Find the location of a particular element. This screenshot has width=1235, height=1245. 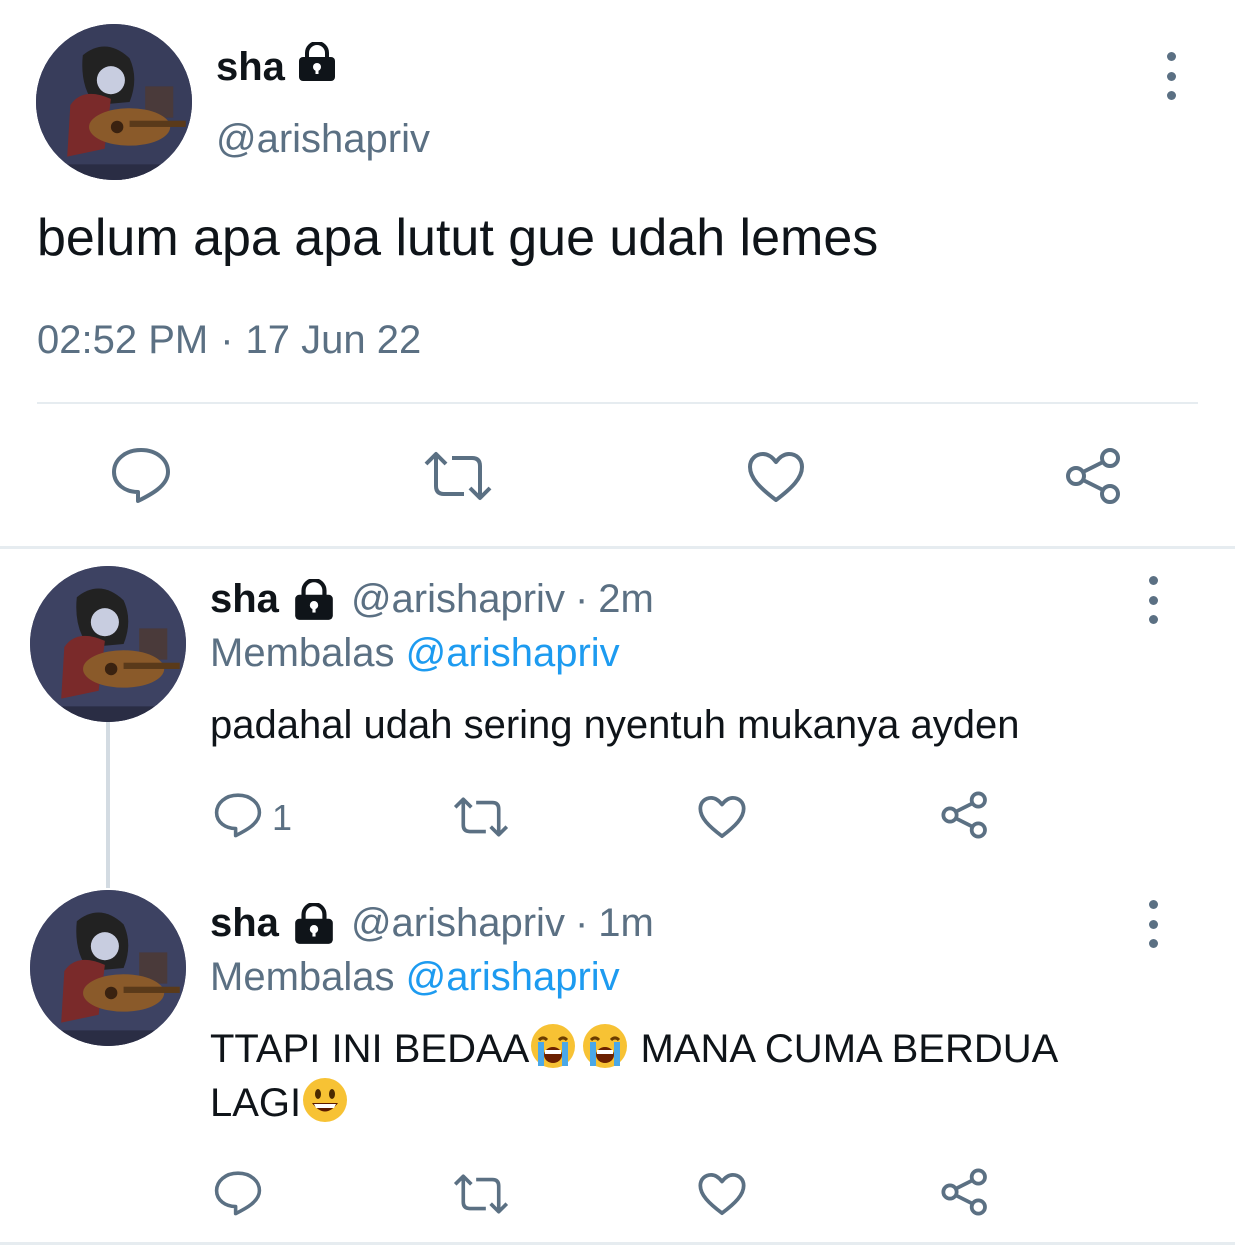

display-name-text: sha is located at coordinates (250, 66).